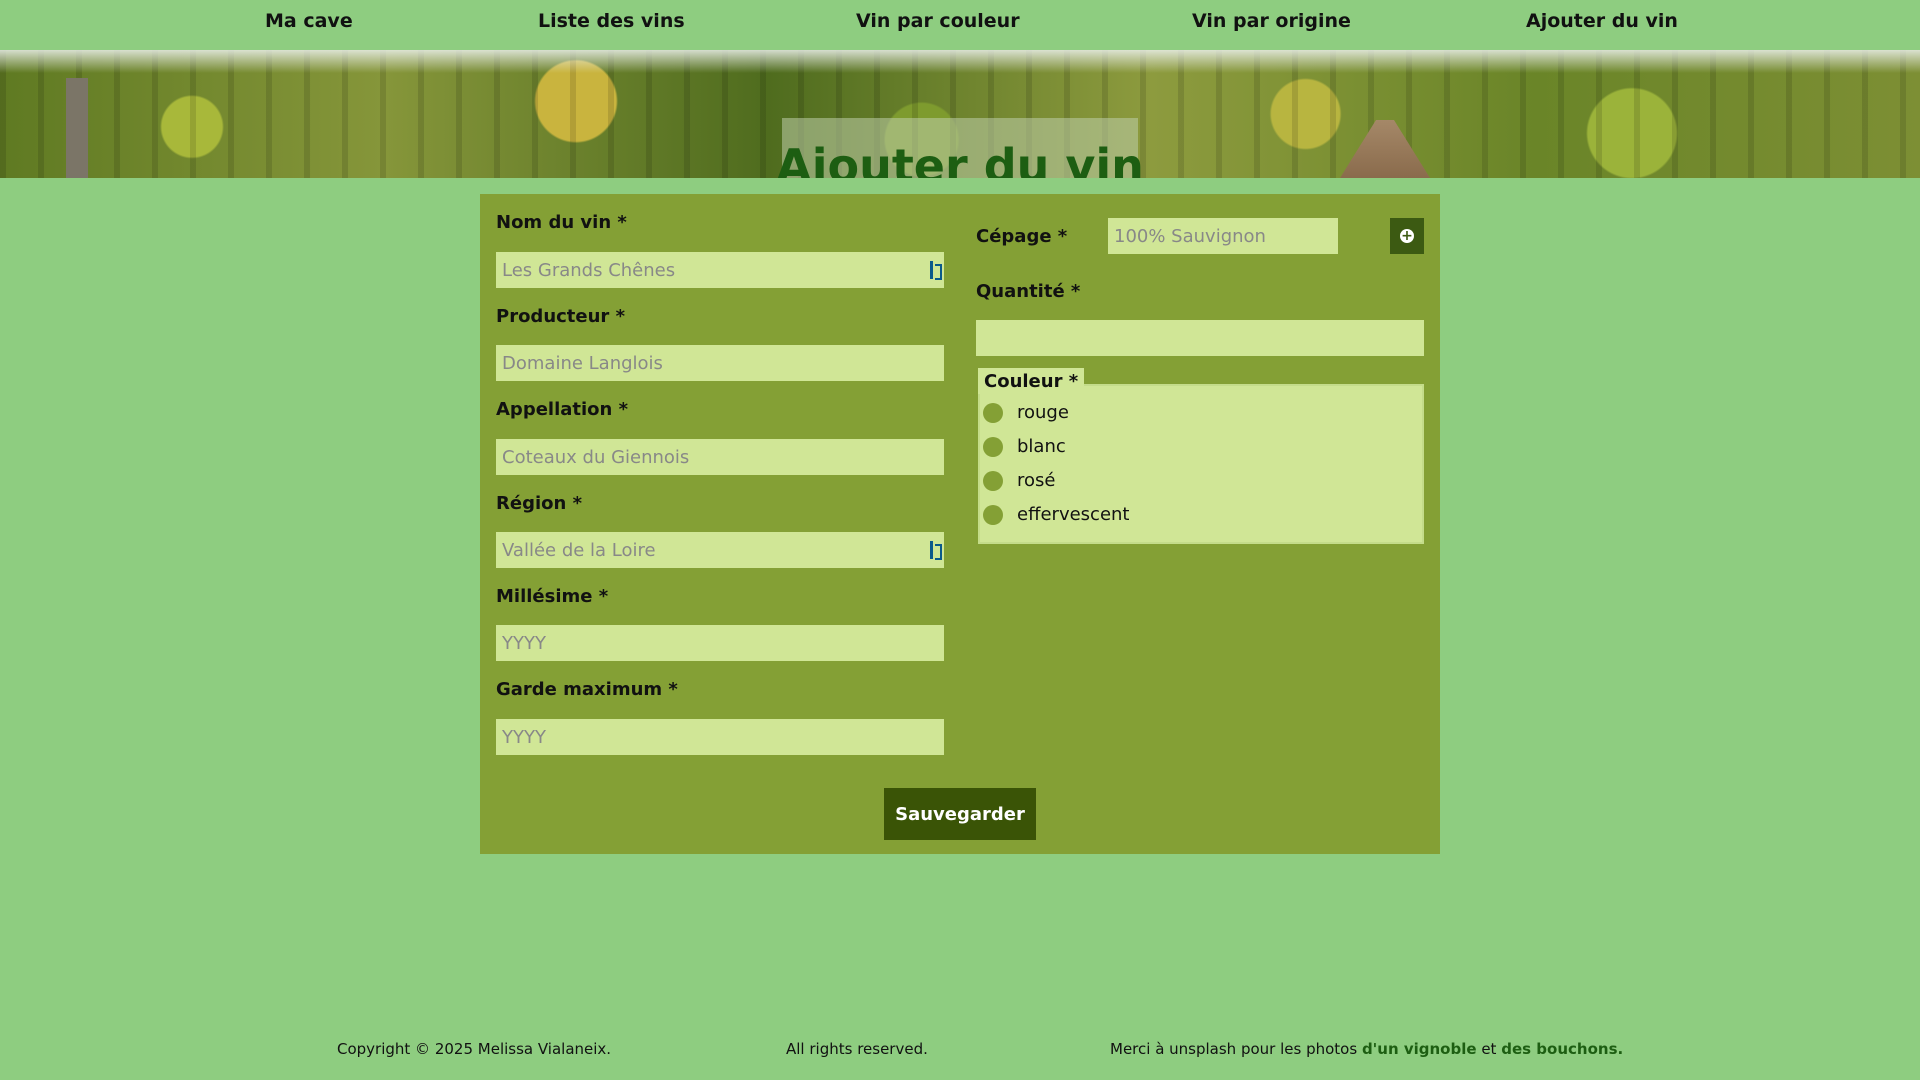  Describe the element at coordinates (582, 363) in the screenshot. I see `producteur-placeholder: Domaine Langlois` at that location.